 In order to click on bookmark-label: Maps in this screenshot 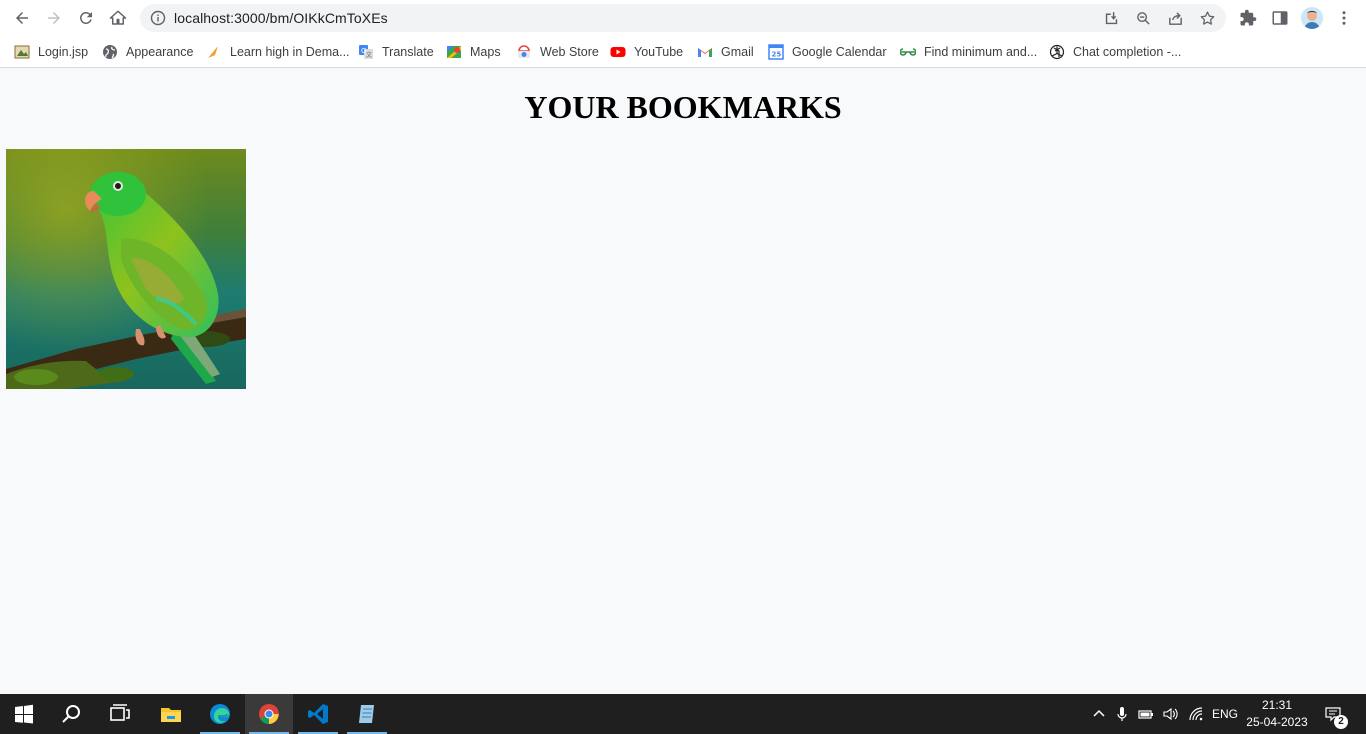, I will do `click(485, 52)`.